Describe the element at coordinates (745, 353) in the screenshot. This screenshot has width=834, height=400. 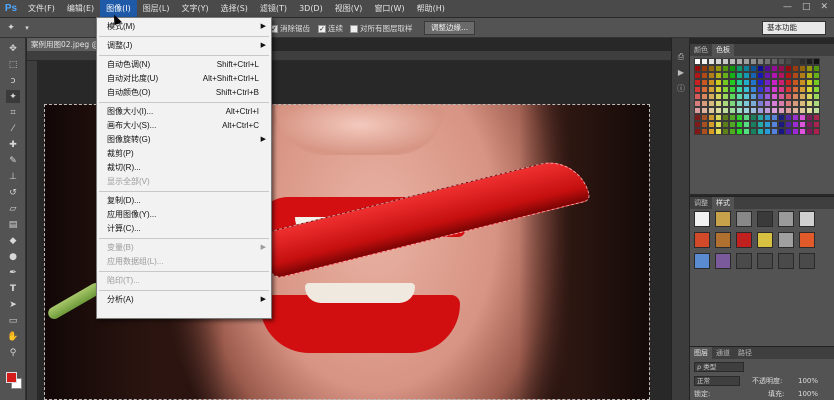
I see `panel-tab: 路径` at that location.